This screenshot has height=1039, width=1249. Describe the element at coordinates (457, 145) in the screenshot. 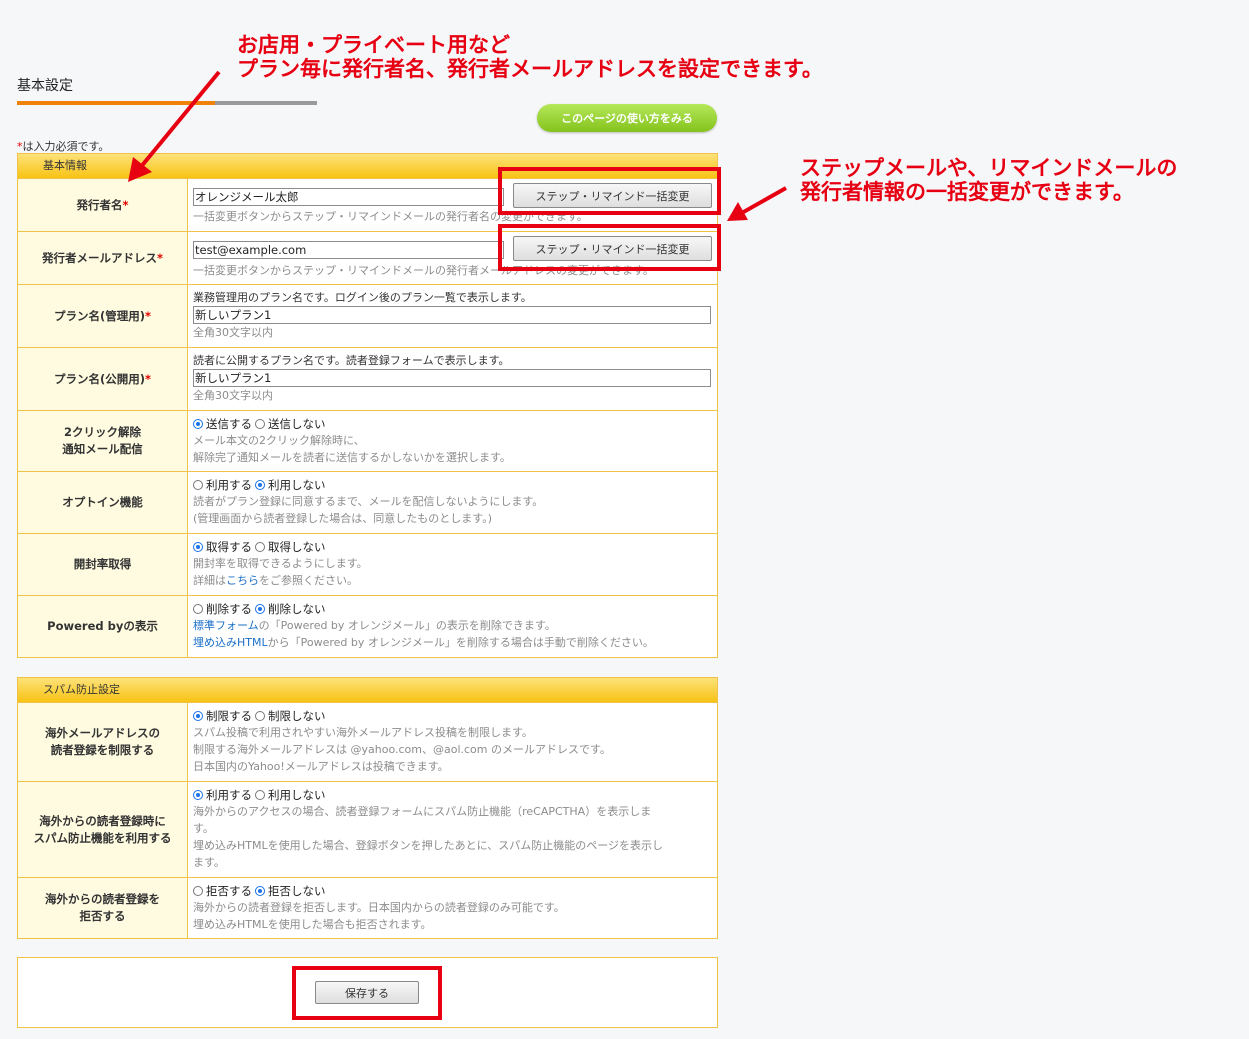

I see `annotation-arrows` at that location.